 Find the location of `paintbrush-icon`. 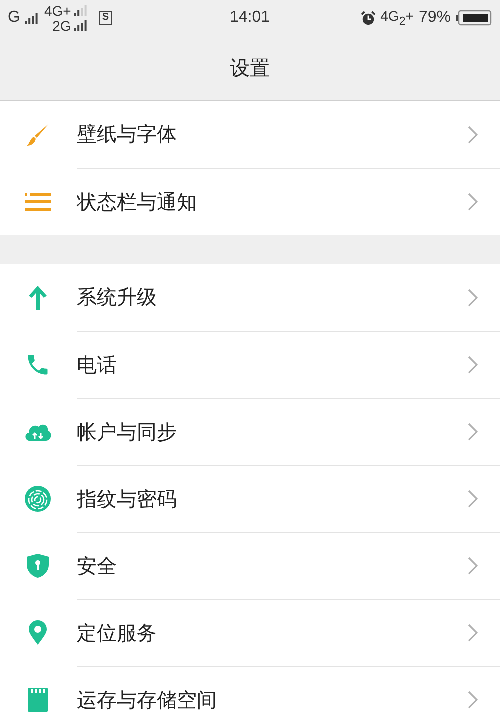

paintbrush-icon is located at coordinates (37, 135).